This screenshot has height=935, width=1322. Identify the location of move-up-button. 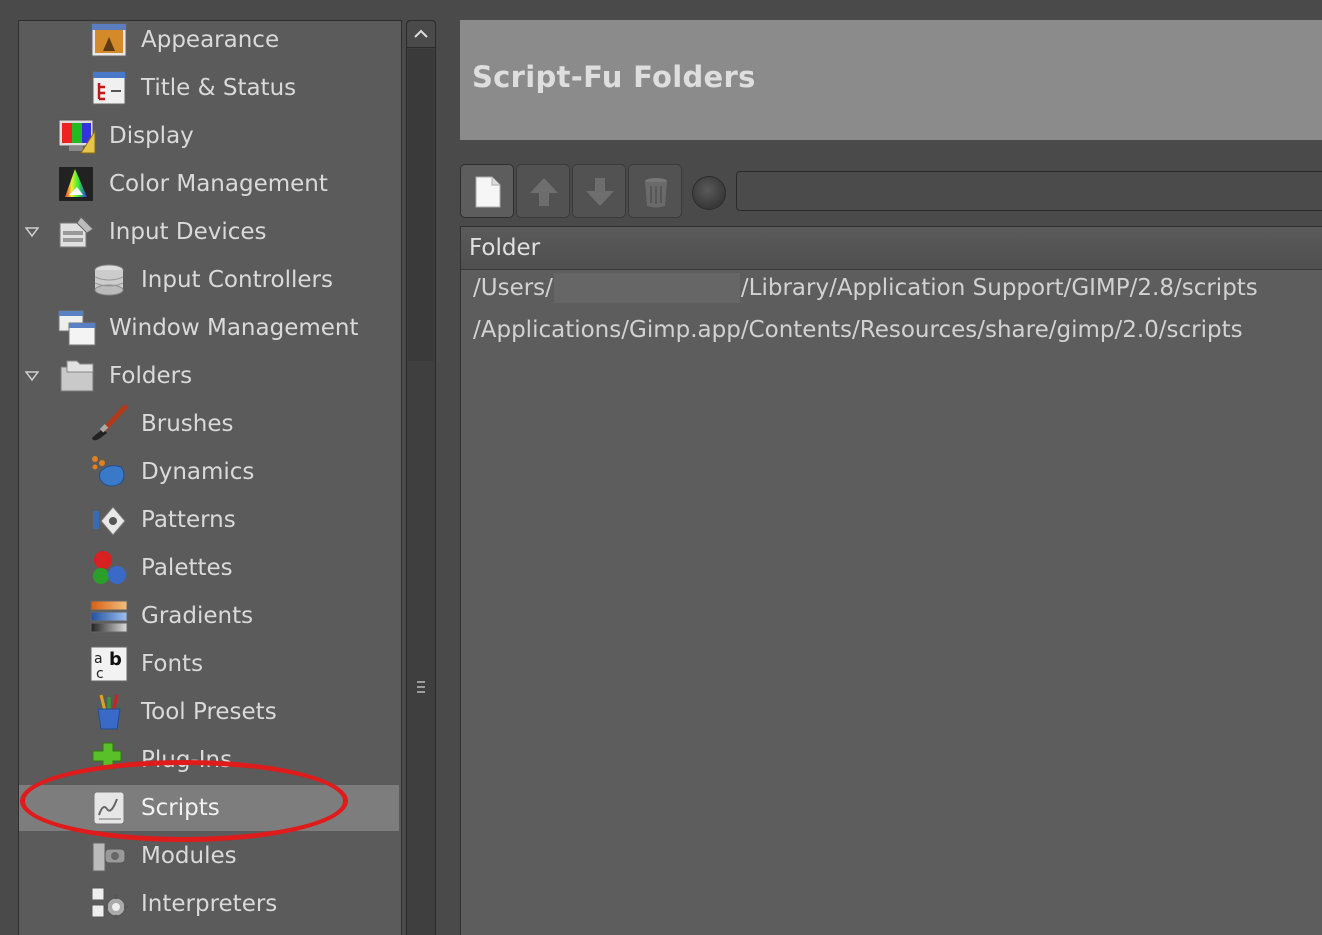
(543, 191).